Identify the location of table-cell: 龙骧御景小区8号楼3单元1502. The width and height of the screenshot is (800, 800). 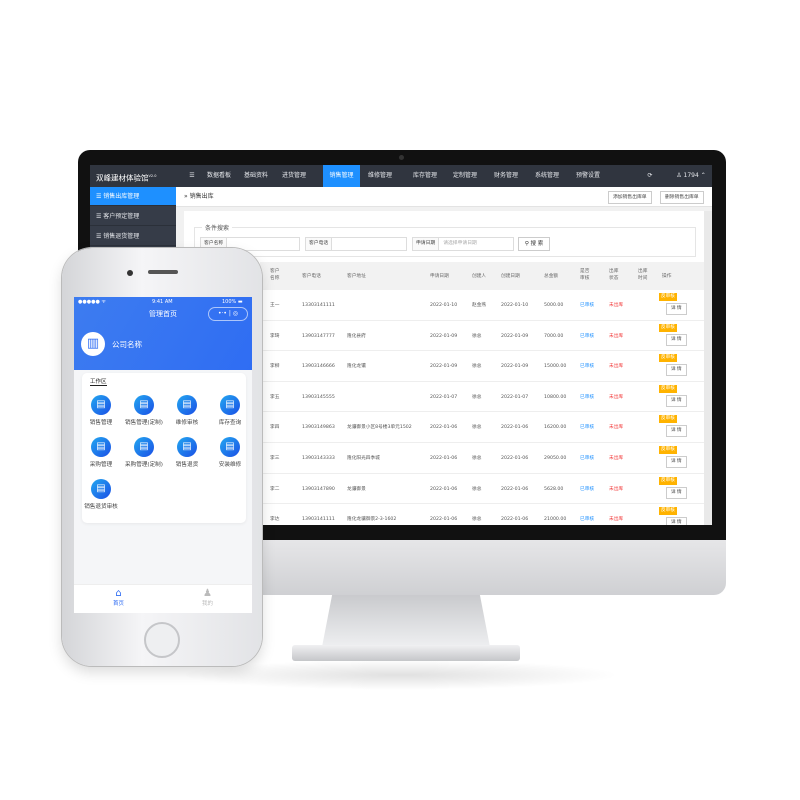
(379, 428).